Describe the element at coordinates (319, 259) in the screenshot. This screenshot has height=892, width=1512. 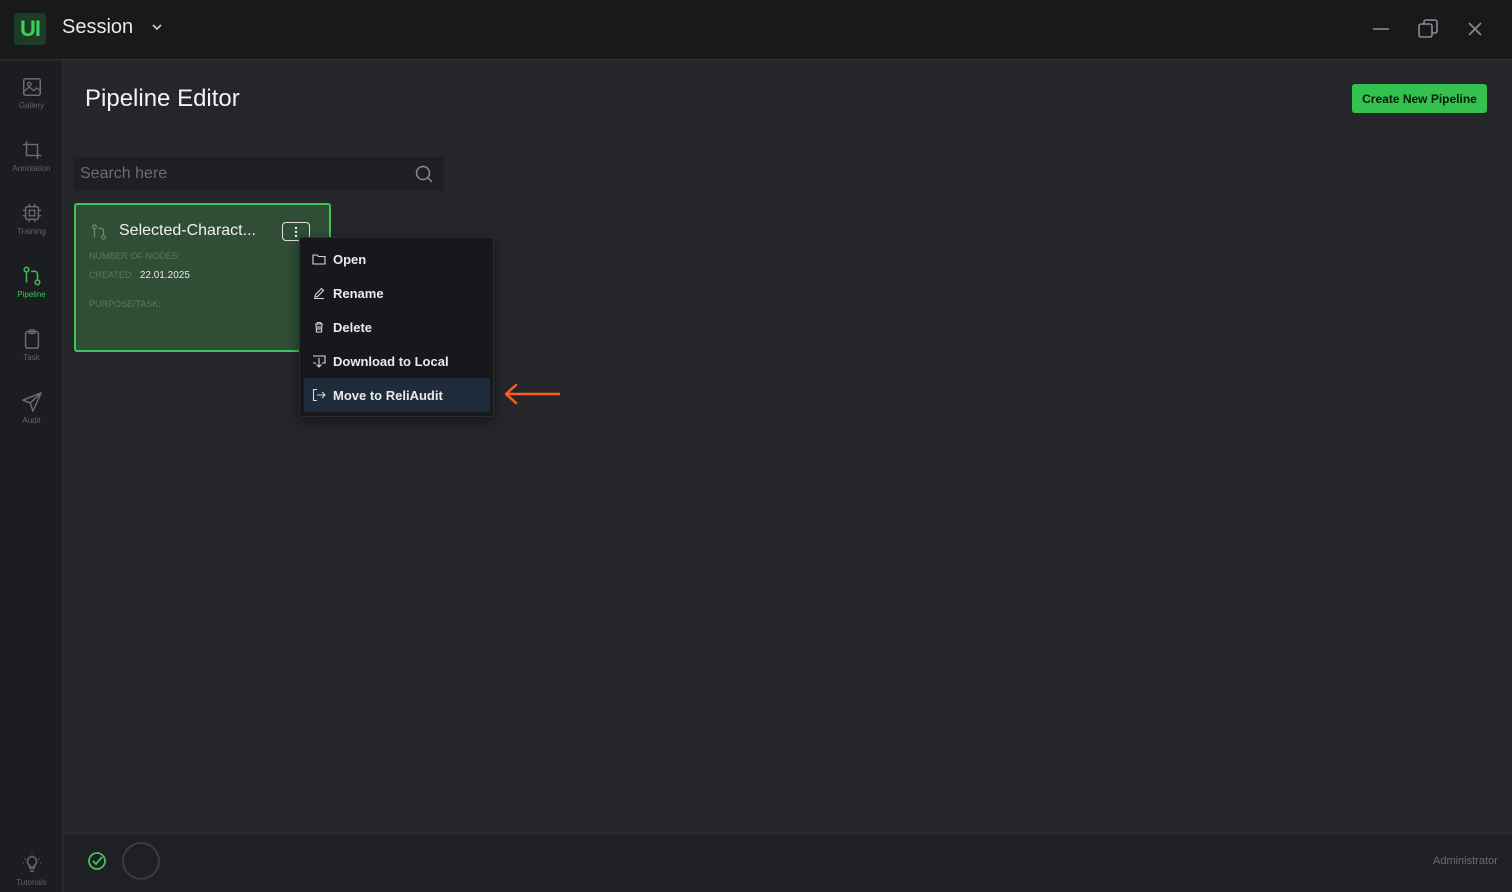
I see `folder-icon` at that location.